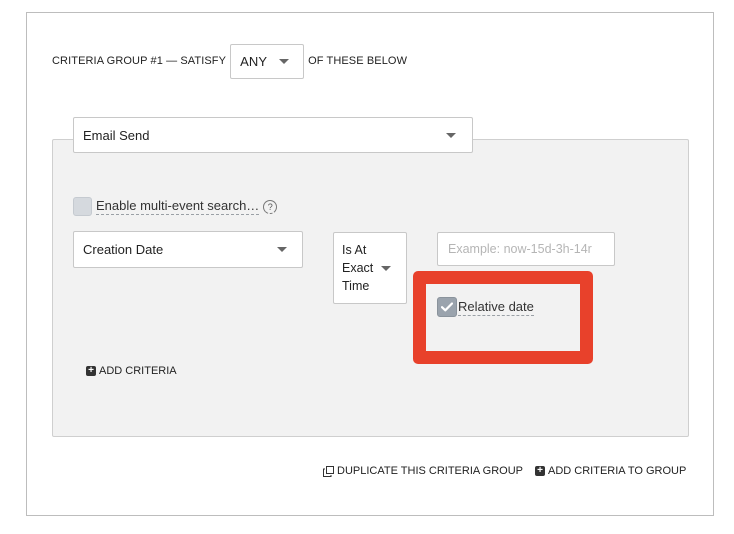  What do you see at coordinates (116, 135) in the screenshot?
I see `event-type-value: Email Send` at bounding box center [116, 135].